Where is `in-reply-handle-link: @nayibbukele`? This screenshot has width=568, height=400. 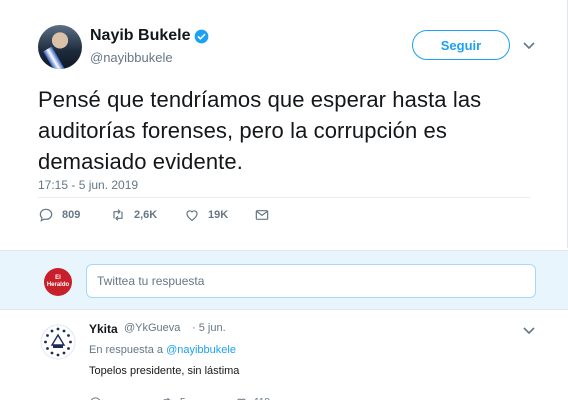 in-reply-handle-link: @nayibbukele is located at coordinates (201, 350).